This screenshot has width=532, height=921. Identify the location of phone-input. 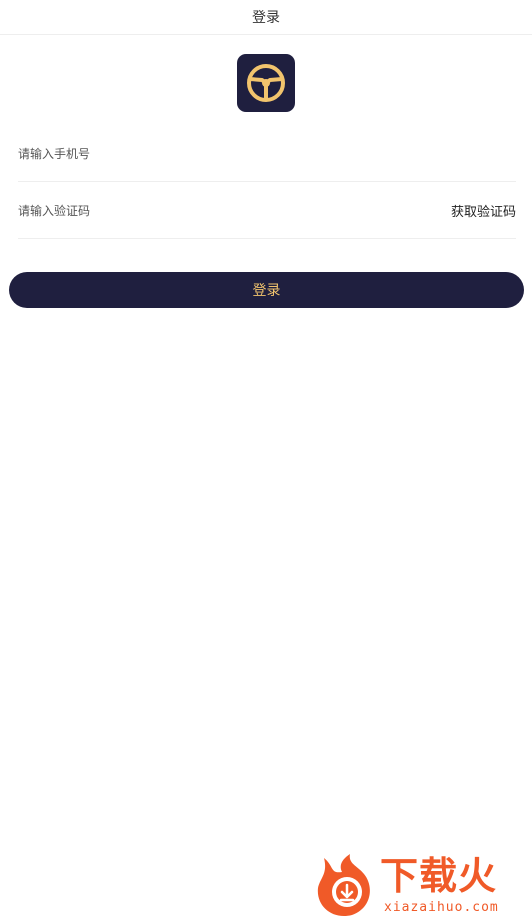
(267, 153).